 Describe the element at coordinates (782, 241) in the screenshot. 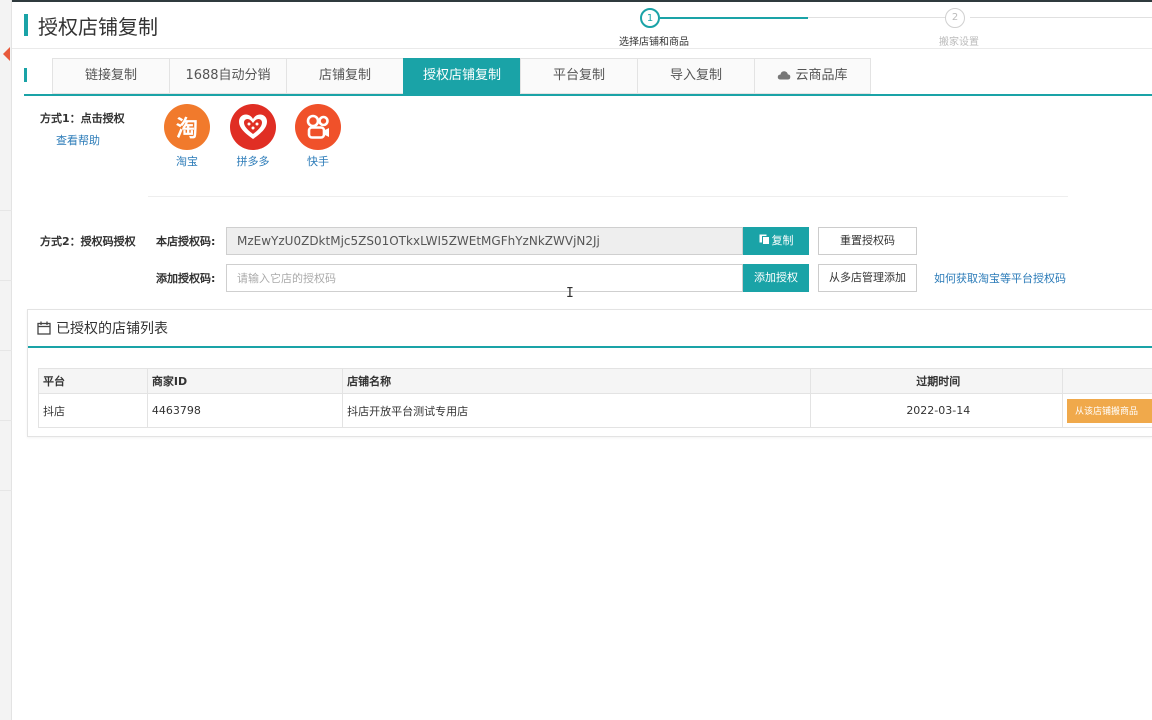

I see `copy-button-label: 复制` at that location.